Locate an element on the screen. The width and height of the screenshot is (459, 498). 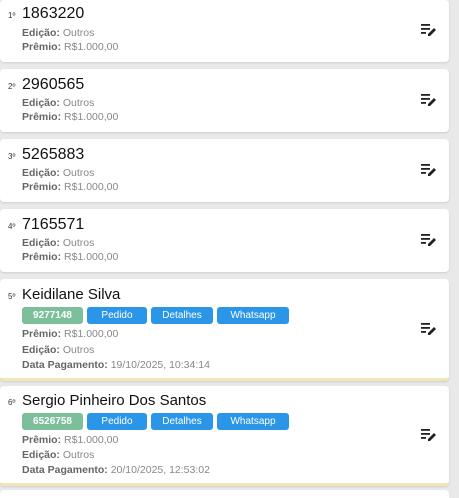
rank-label: 5º is located at coordinates (12, 296).